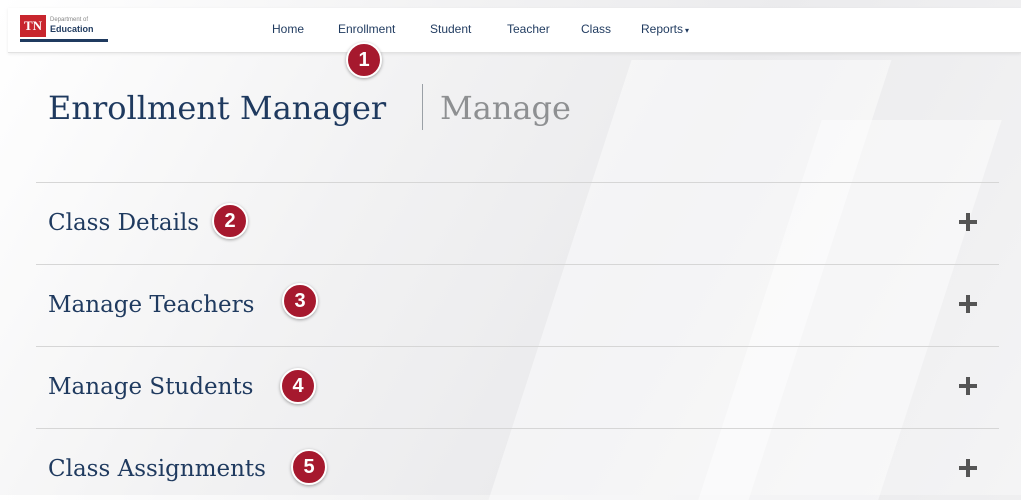 This screenshot has width=1021, height=500. Describe the element at coordinates (151, 387) in the screenshot. I see `section-title: Manage Students` at that location.